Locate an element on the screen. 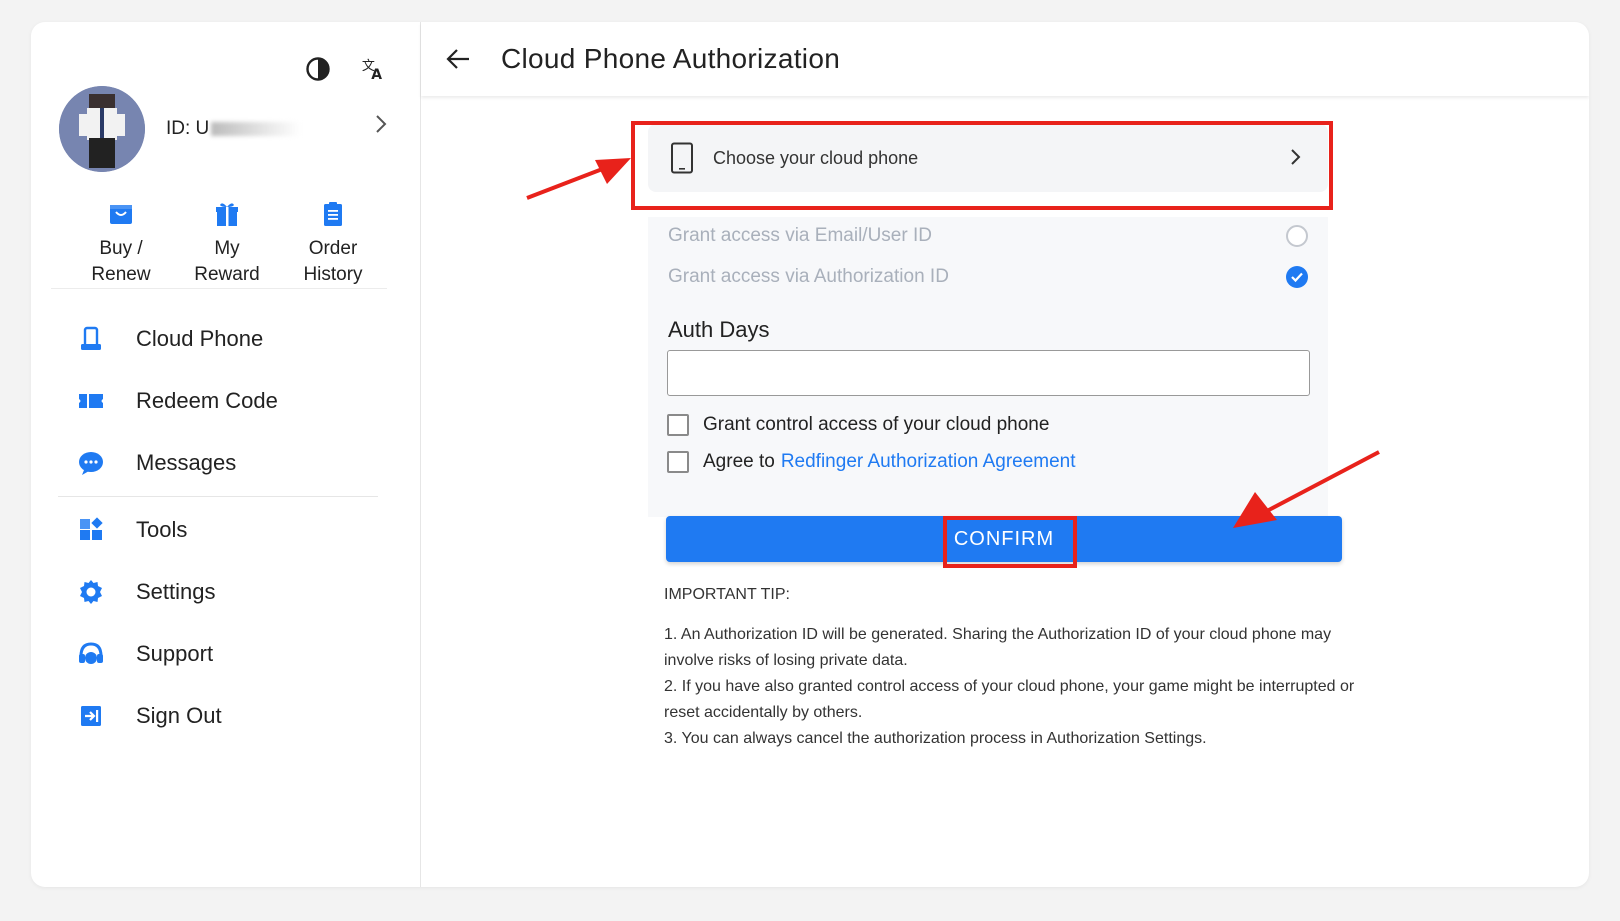  agree-checkbox is located at coordinates (678, 462).